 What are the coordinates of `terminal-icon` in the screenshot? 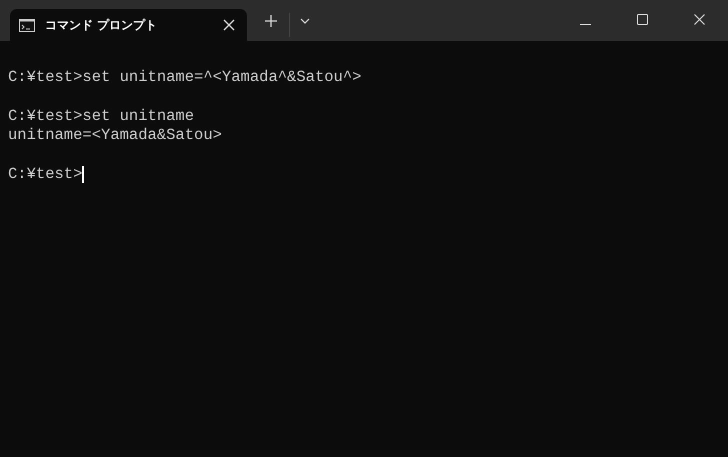 It's located at (27, 25).